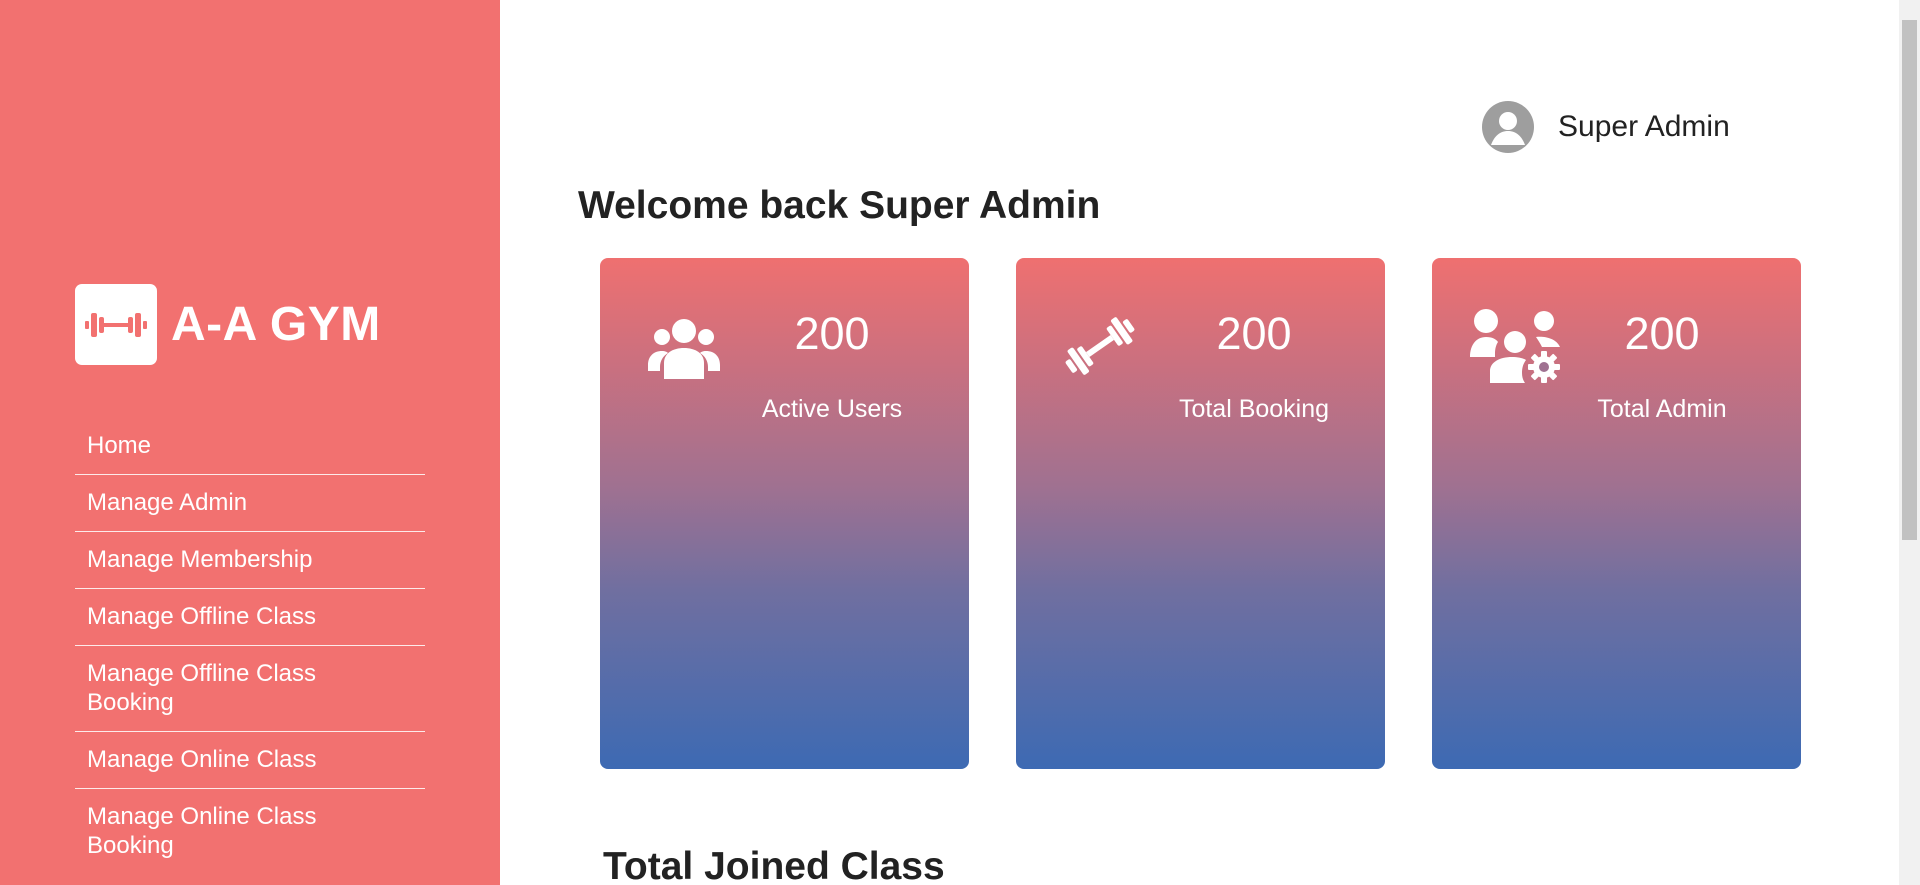 The width and height of the screenshot is (1920, 885). What do you see at coordinates (202, 688) in the screenshot?
I see `sidebar-item-label: Manage Offline Class Booking` at bounding box center [202, 688].